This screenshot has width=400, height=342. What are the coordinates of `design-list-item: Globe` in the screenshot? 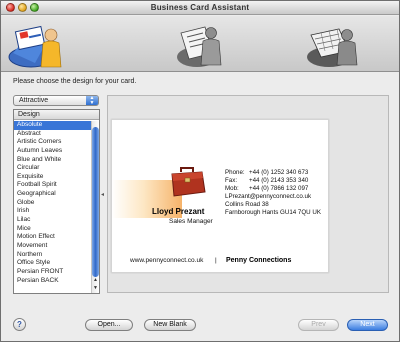 It's located at (53, 203).